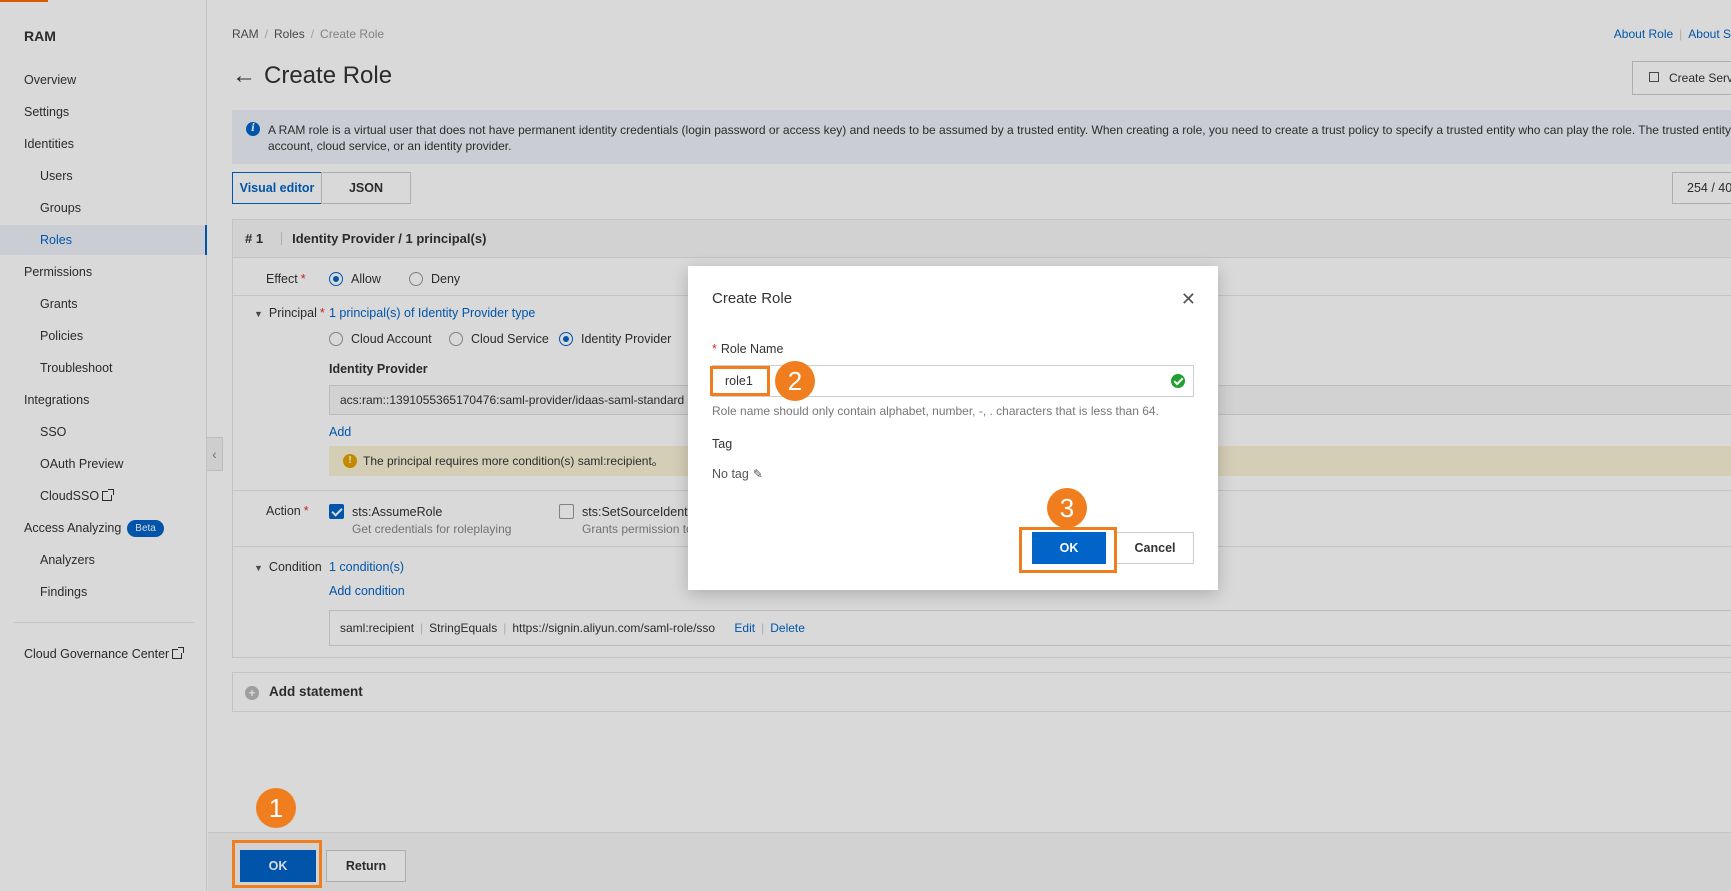  I want to click on highlight-footer-ok, so click(277, 864).